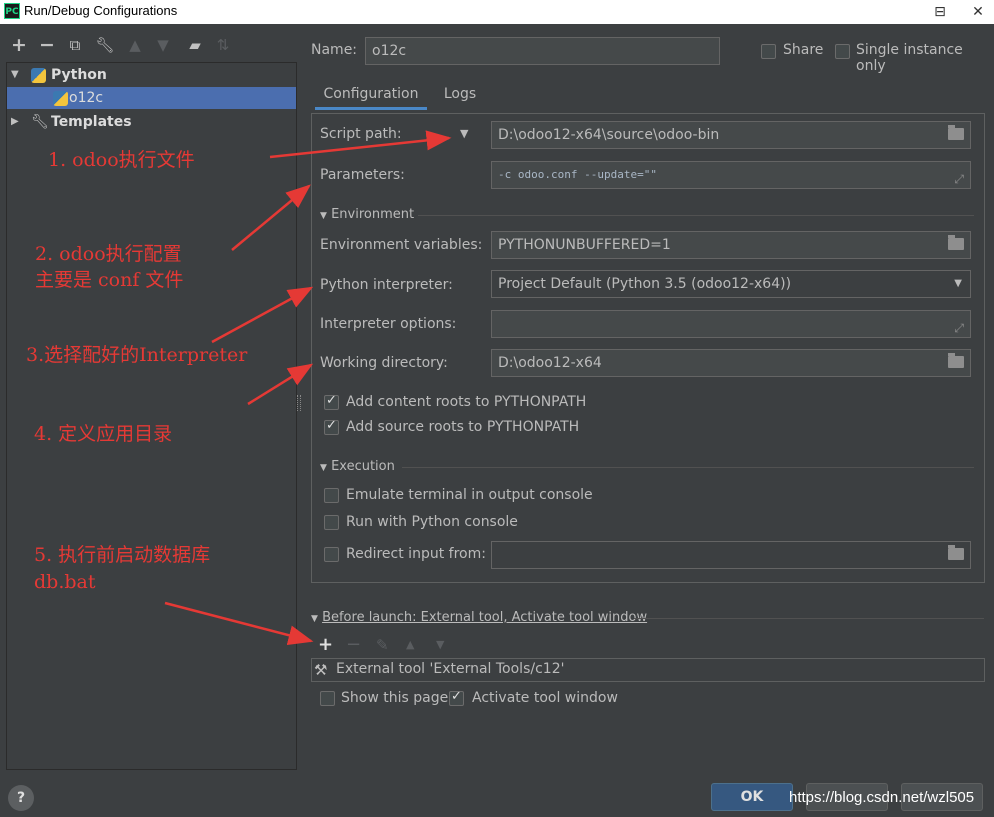 This screenshot has height=817, width=994. I want to click on help-button: ?, so click(21, 798).